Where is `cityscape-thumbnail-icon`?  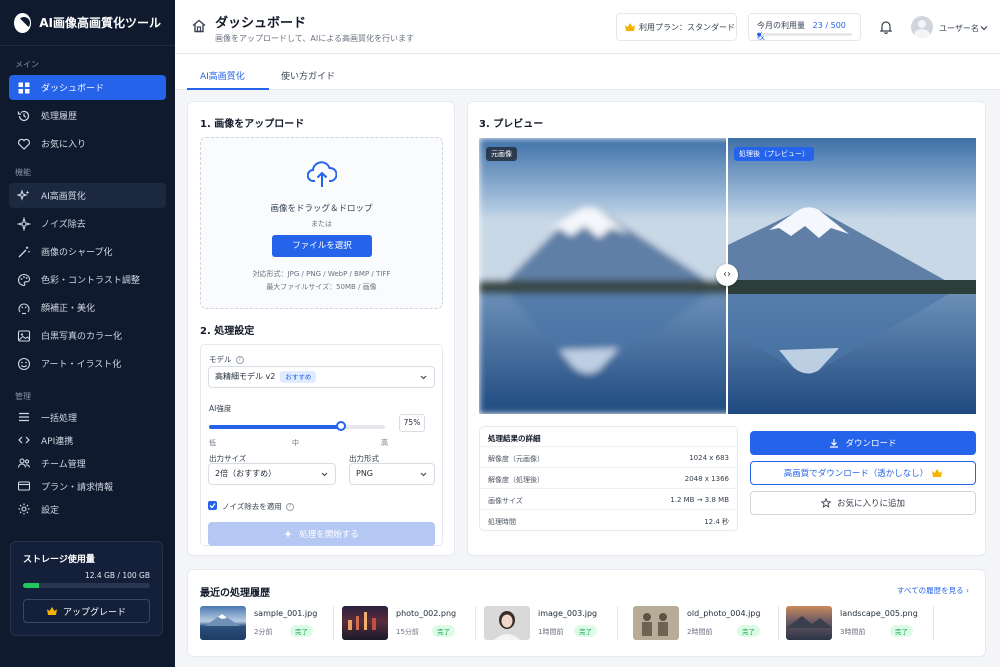
cityscape-thumbnail-icon is located at coordinates (362, 621).